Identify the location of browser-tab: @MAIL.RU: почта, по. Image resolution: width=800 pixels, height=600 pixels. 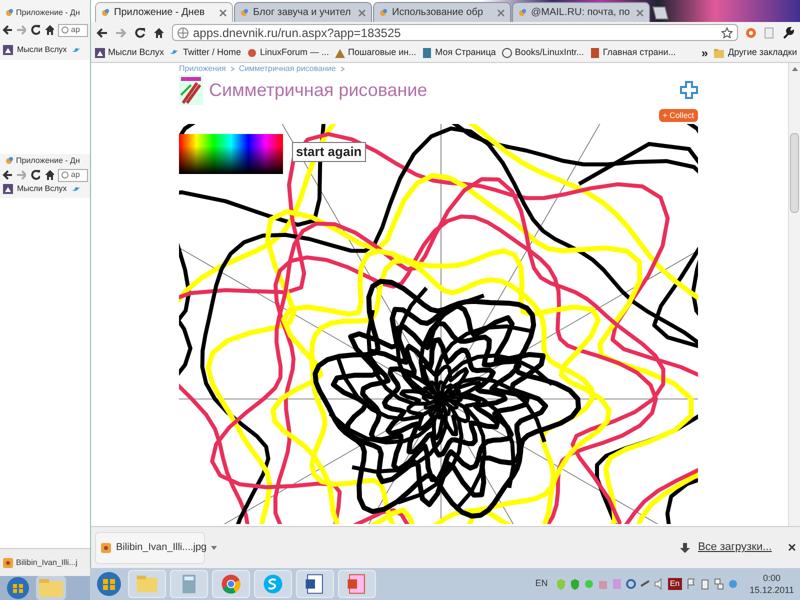
(581, 12).